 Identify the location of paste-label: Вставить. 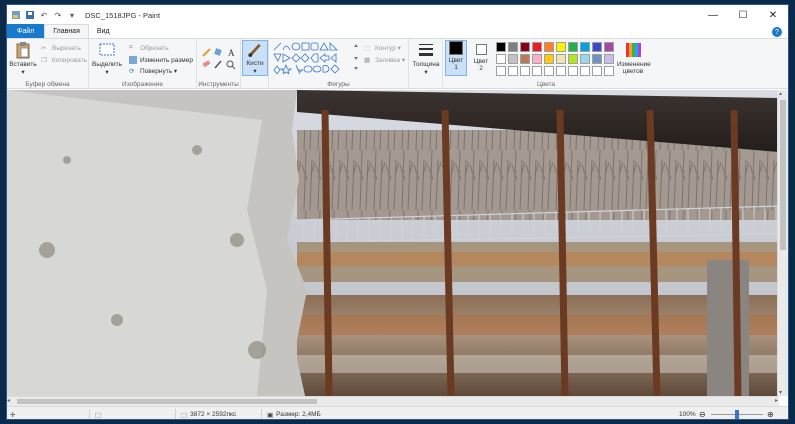
(23, 64).